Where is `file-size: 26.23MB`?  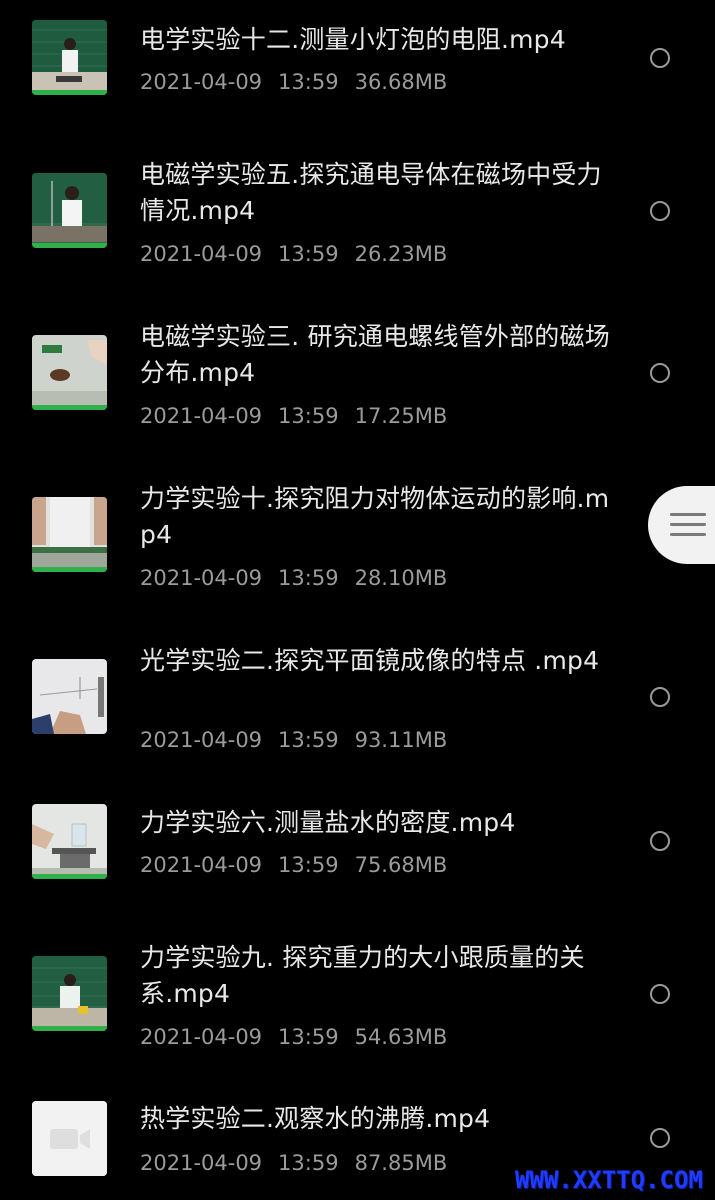
file-size: 26.23MB is located at coordinates (401, 254).